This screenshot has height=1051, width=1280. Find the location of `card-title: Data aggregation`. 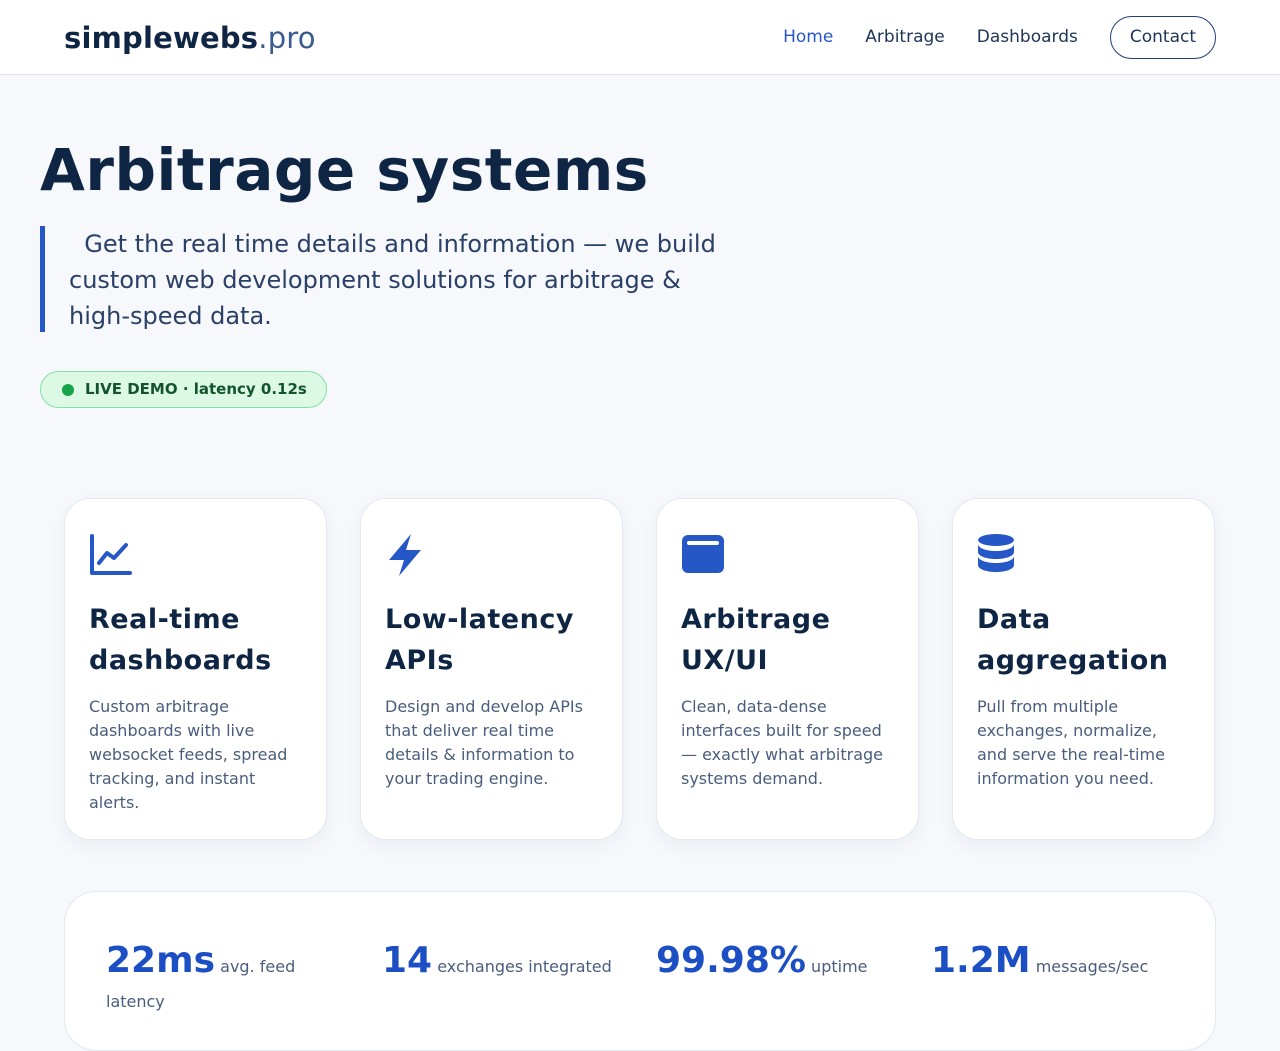

card-title: Data aggregation is located at coordinates (1073, 640).